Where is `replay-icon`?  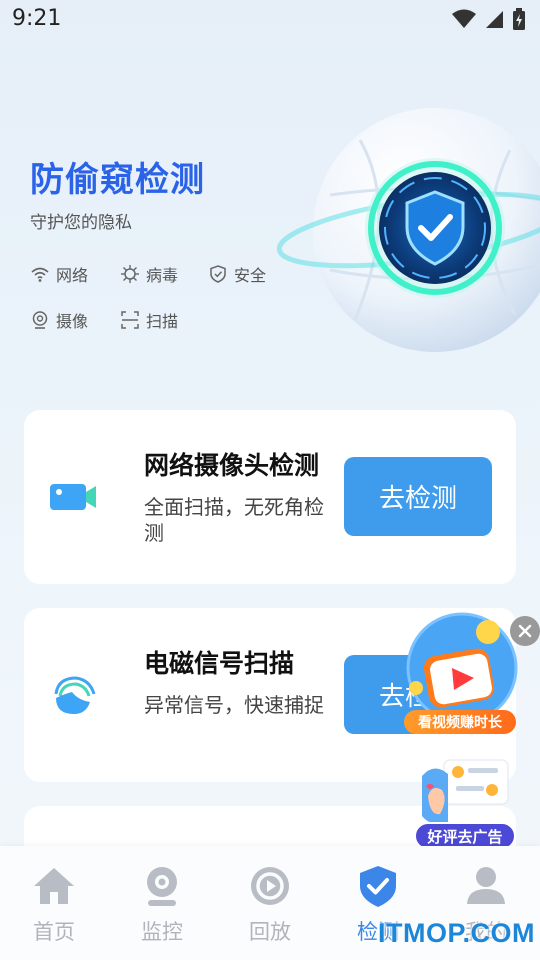 replay-icon is located at coordinates (270, 886).